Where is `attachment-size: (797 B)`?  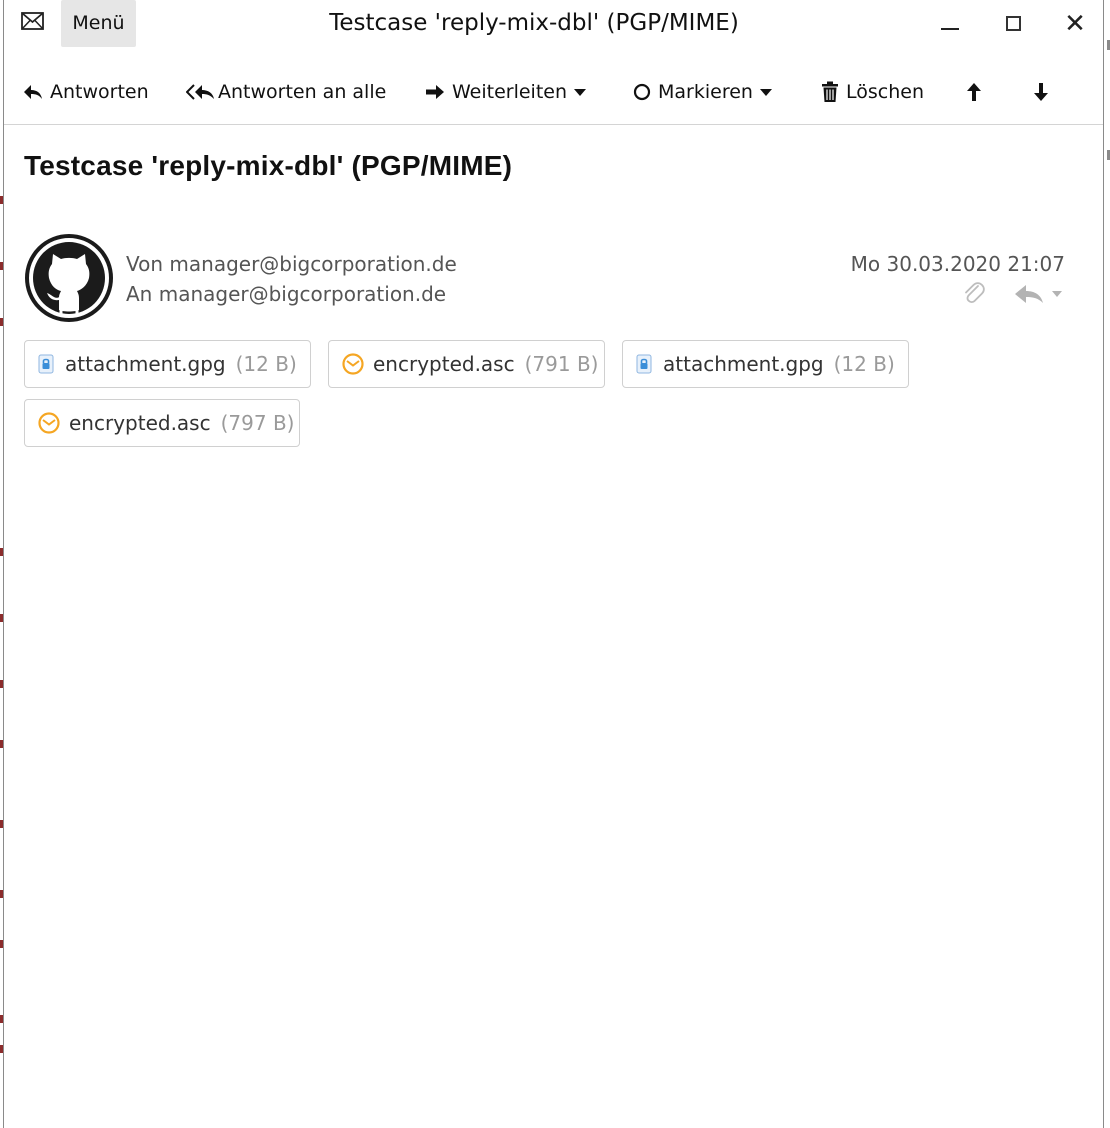 attachment-size: (797 B) is located at coordinates (257, 423).